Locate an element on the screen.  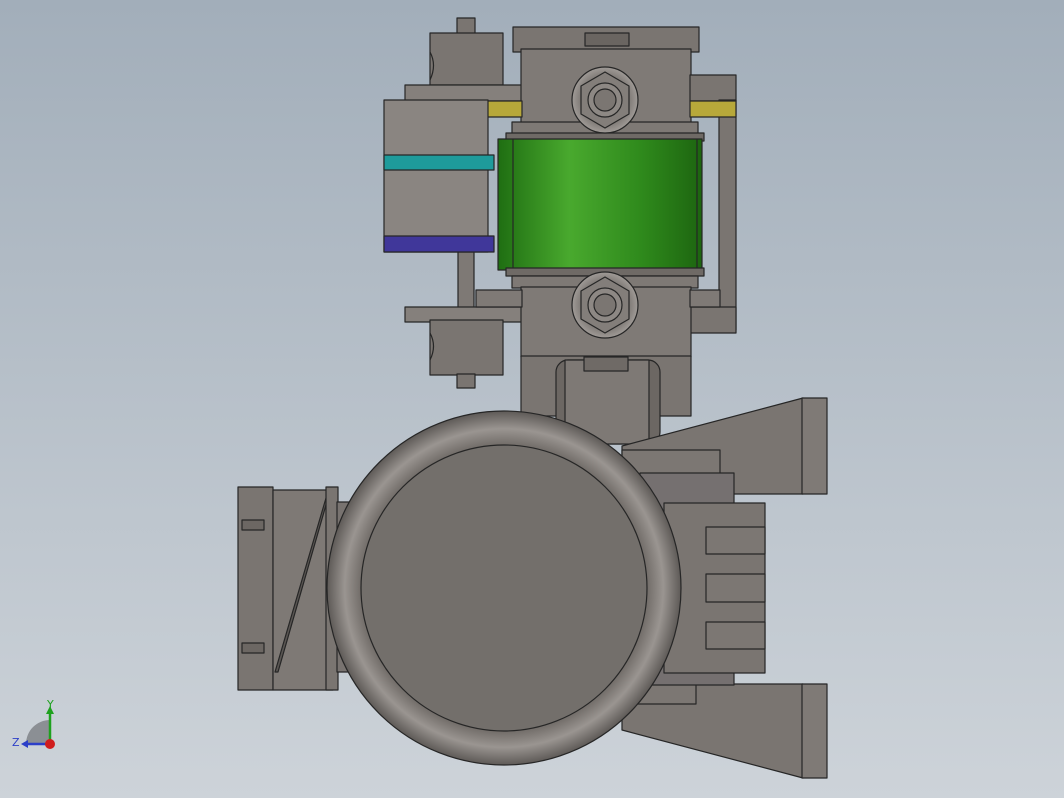
triad-y-label: Y is located at coordinates (50, 704).